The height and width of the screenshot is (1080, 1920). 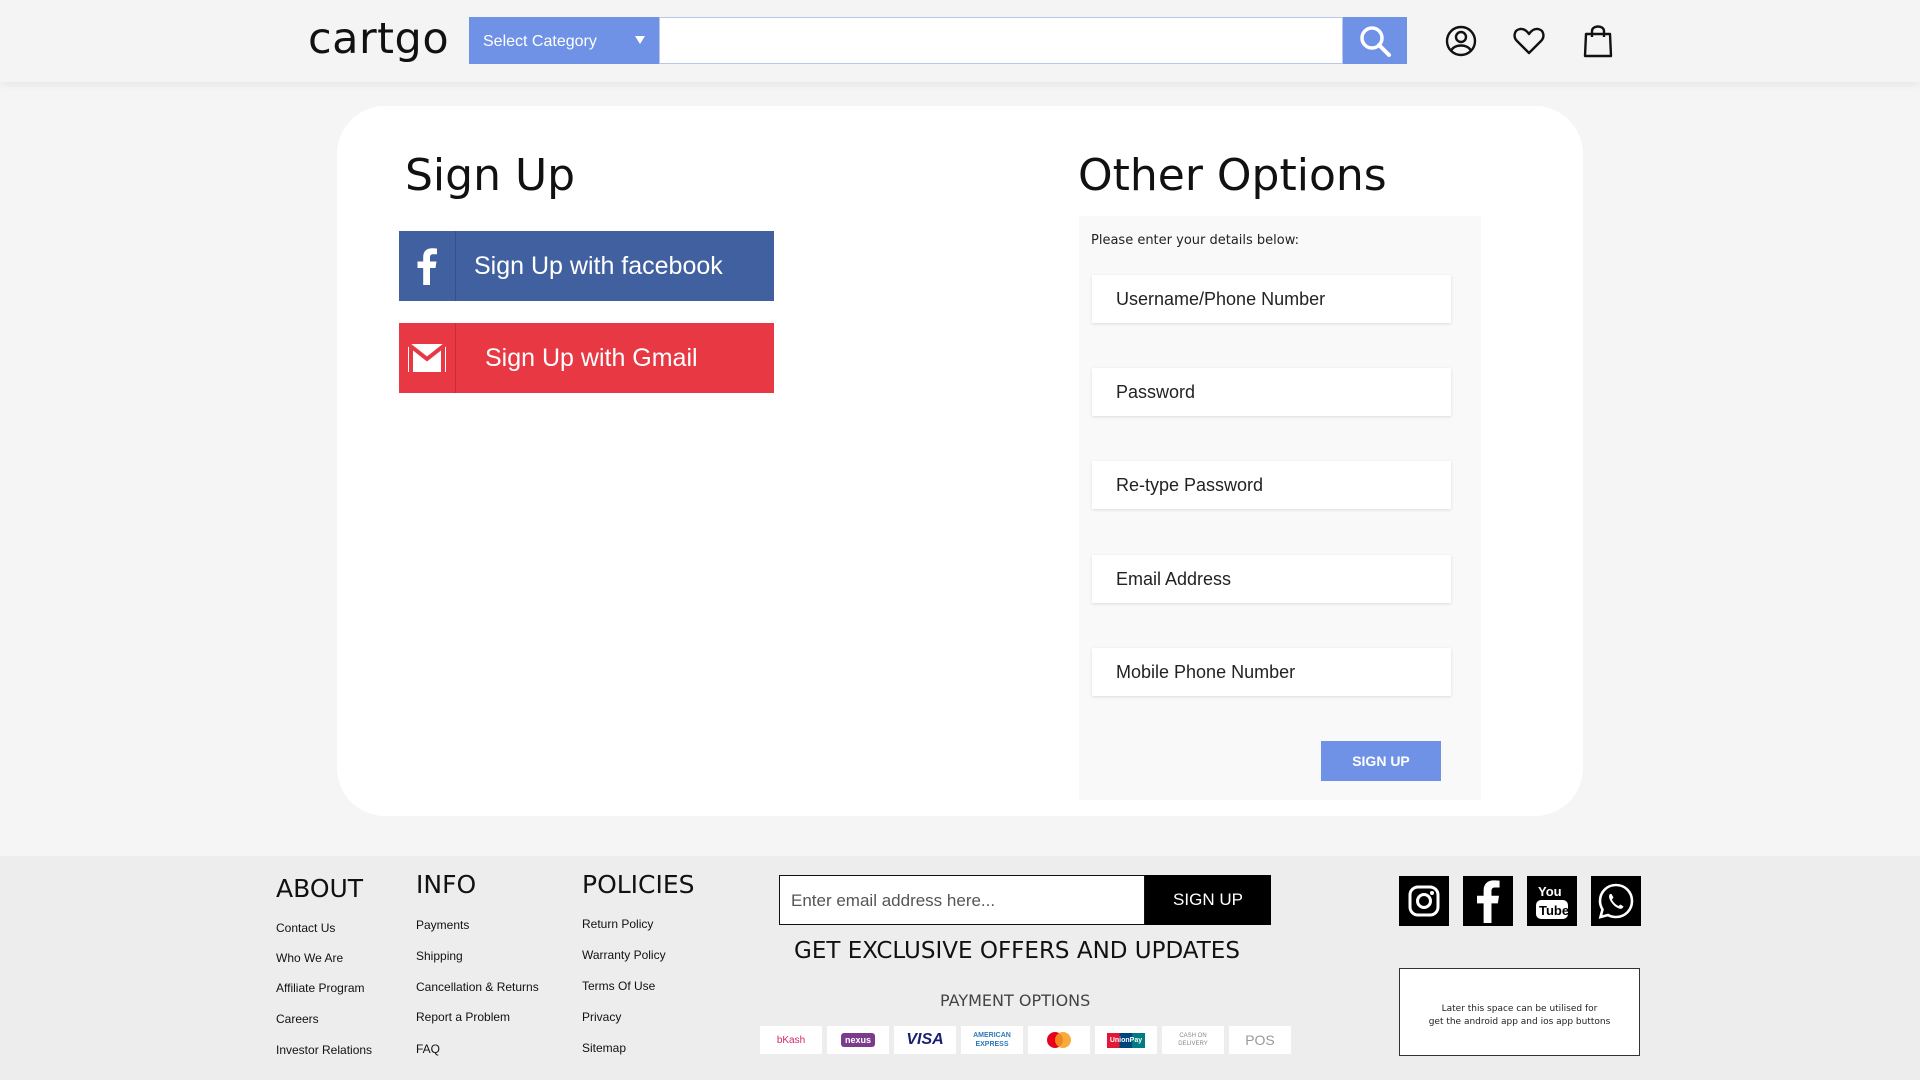 I want to click on user-icon, so click(x=1461, y=41).